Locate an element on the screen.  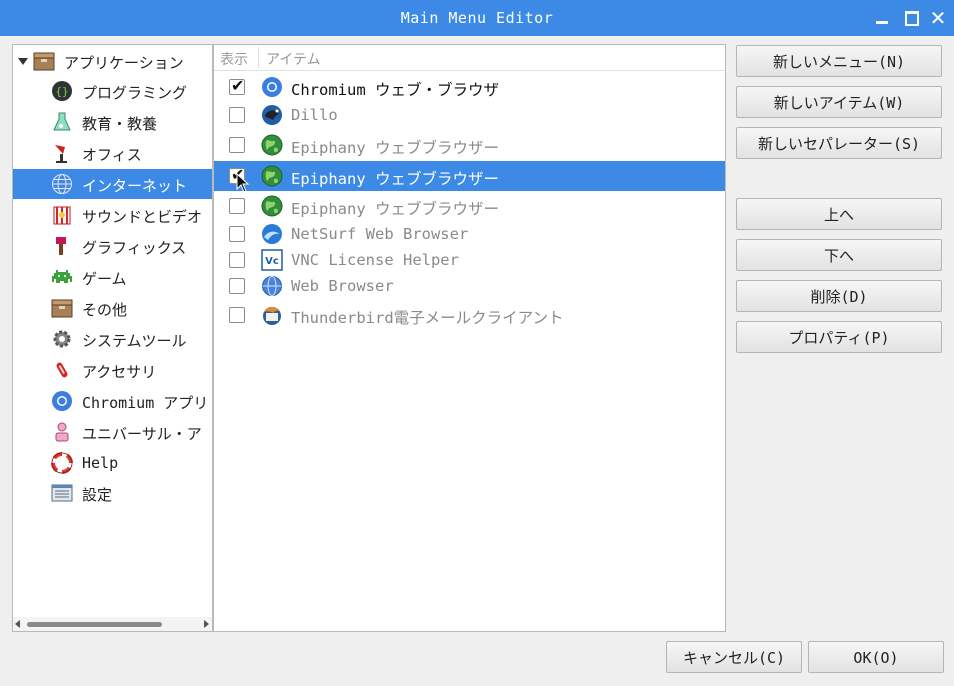
office-icon is located at coordinates (61, 154).